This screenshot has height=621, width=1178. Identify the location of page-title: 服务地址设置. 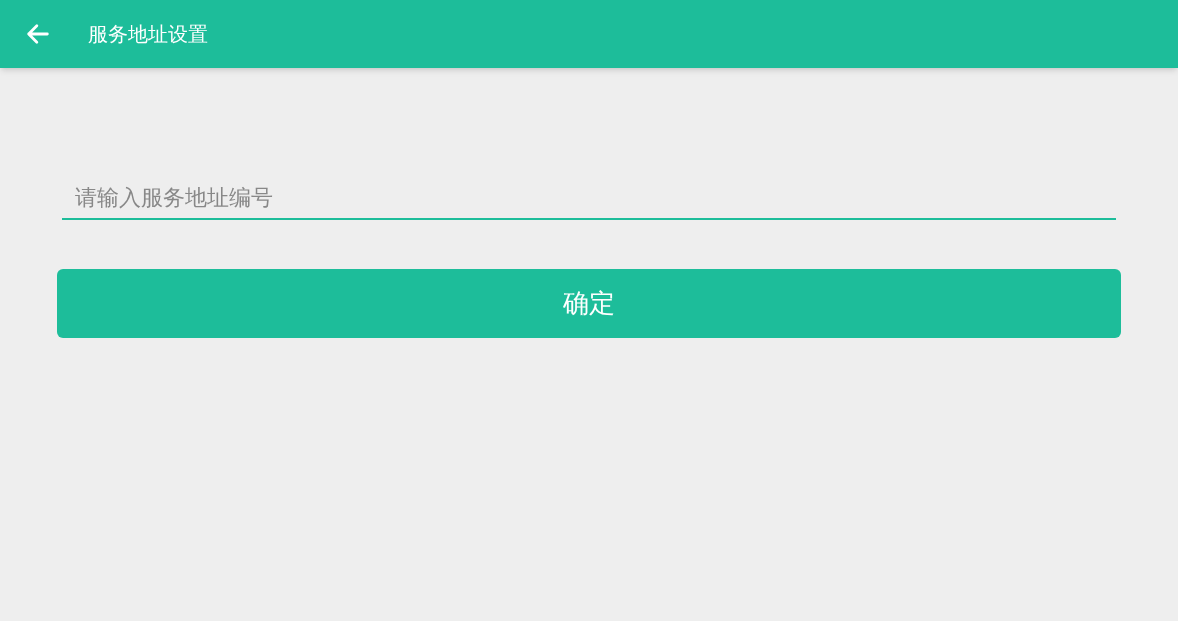
(148, 34).